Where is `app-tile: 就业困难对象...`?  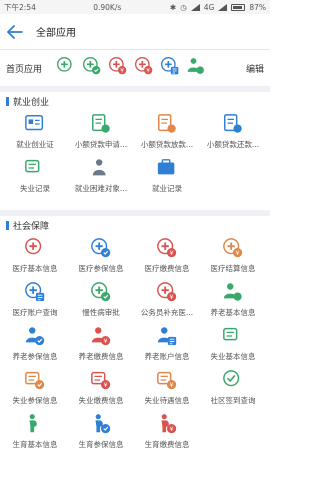 app-tile: 就业困难对象... is located at coordinates (101, 175).